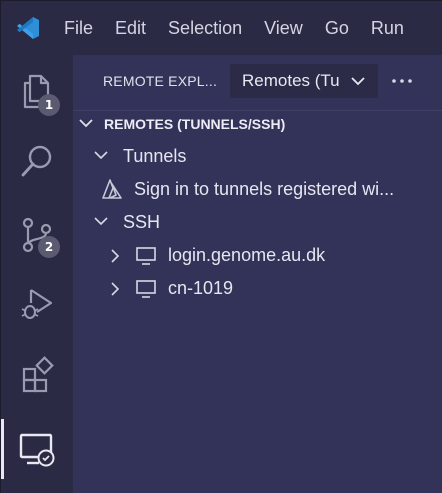  I want to click on tree-item-label: SSH, so click(142, 222).